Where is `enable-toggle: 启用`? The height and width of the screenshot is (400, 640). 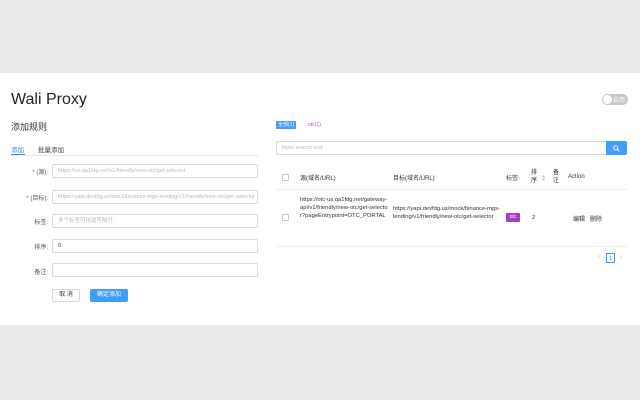
enable-toggle: 启用 is located at coordinates (615, 99).